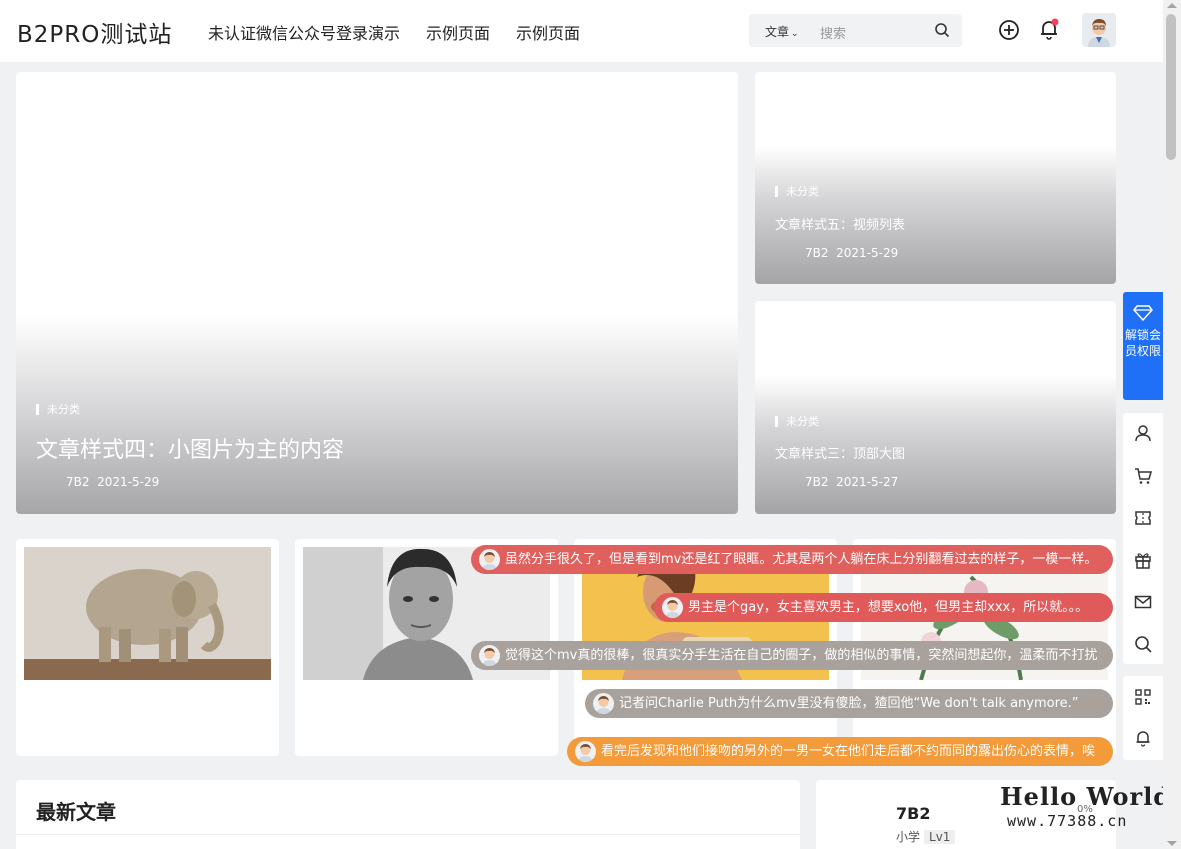 Image resolution: width=1181 pixels, height=849 pixels. I want to click on add-post-icon, so click(1009, 30).